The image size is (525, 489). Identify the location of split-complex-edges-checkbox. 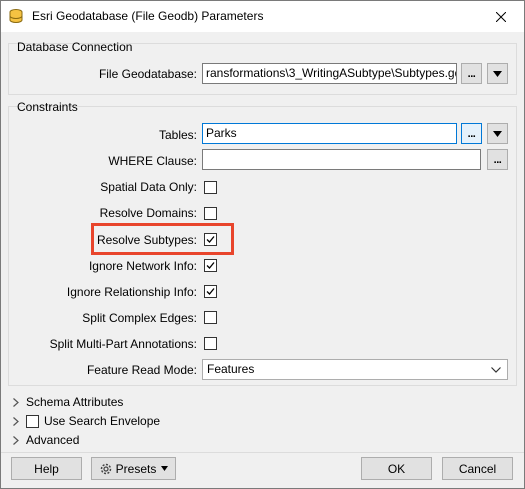
(210, 317).